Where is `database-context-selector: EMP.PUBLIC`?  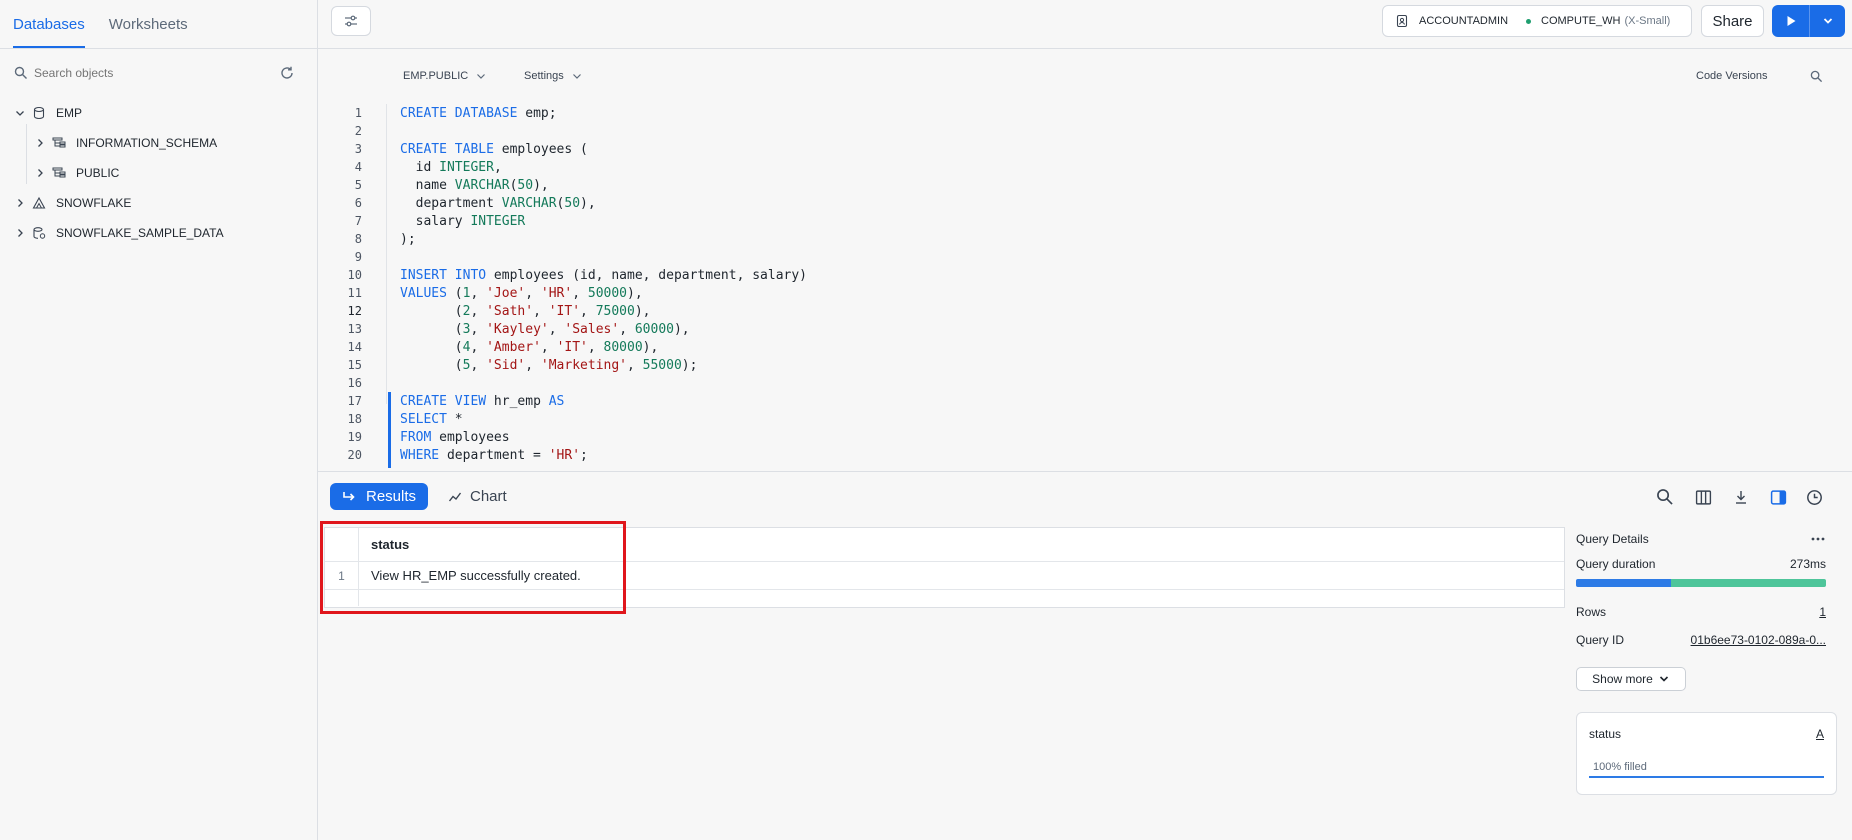 database-context-selector: EMP.PUBLIC is located at coordinates (444, 76).